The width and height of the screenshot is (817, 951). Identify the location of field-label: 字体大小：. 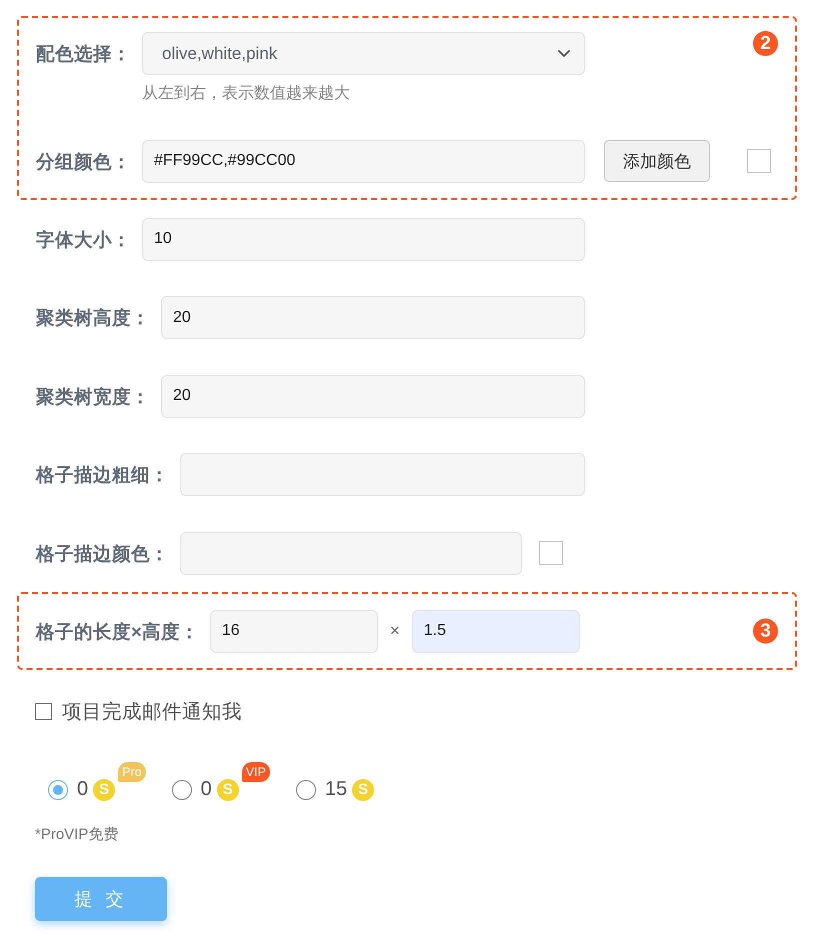
(83, 240).